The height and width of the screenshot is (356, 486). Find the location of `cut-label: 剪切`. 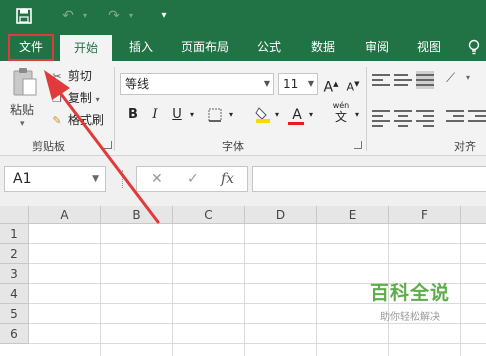

cut-label: 剪切 is located at coordinates (79, 76).